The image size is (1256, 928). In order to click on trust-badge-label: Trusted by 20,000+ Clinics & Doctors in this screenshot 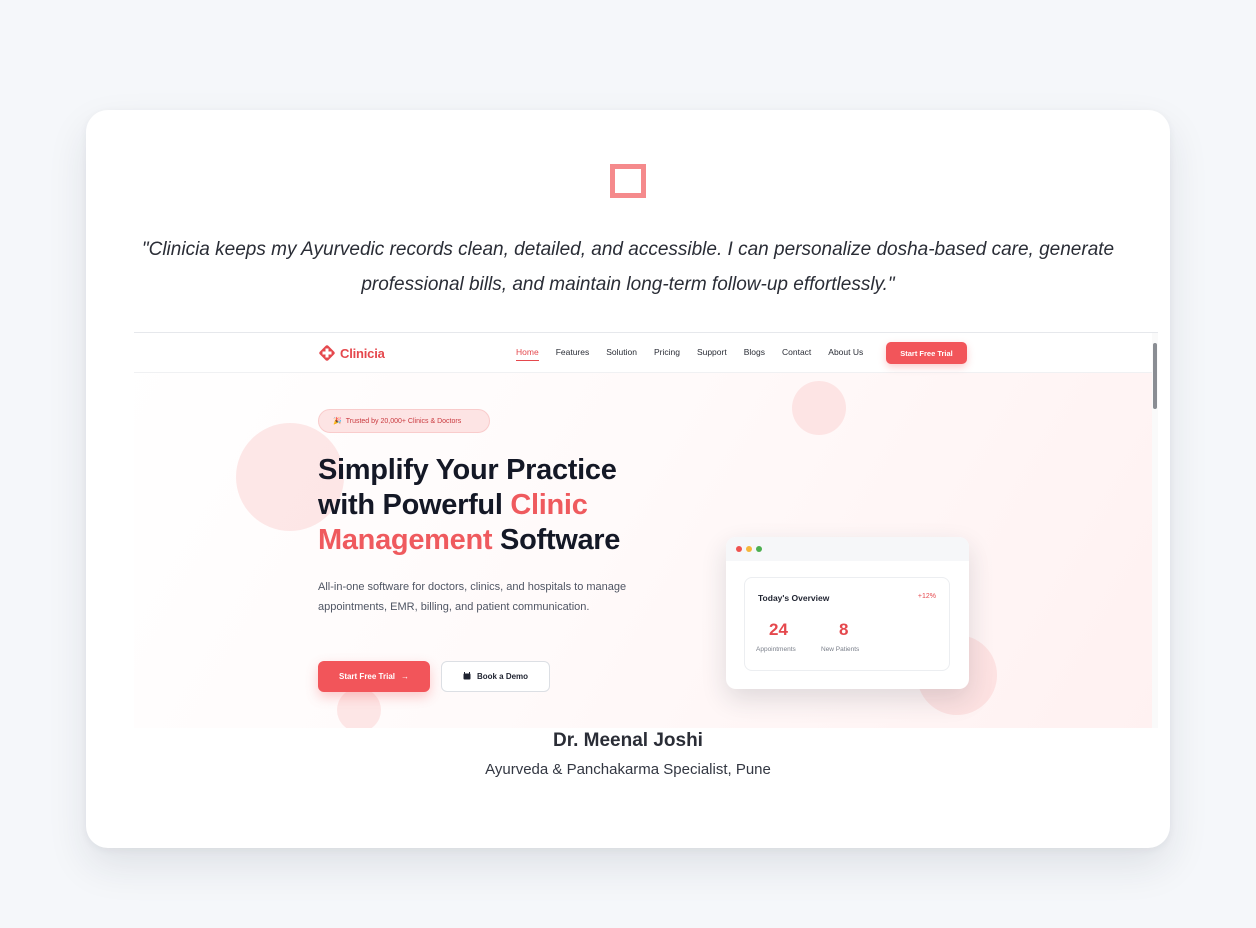, I will do `click(403, 421)`.